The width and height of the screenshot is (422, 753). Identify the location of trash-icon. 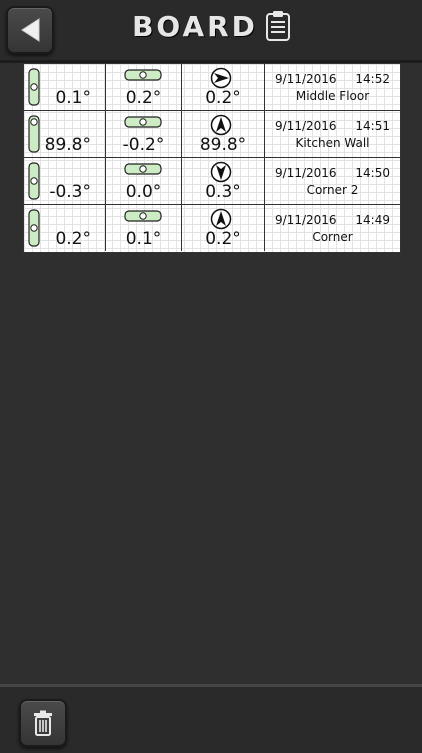
(43, 723).